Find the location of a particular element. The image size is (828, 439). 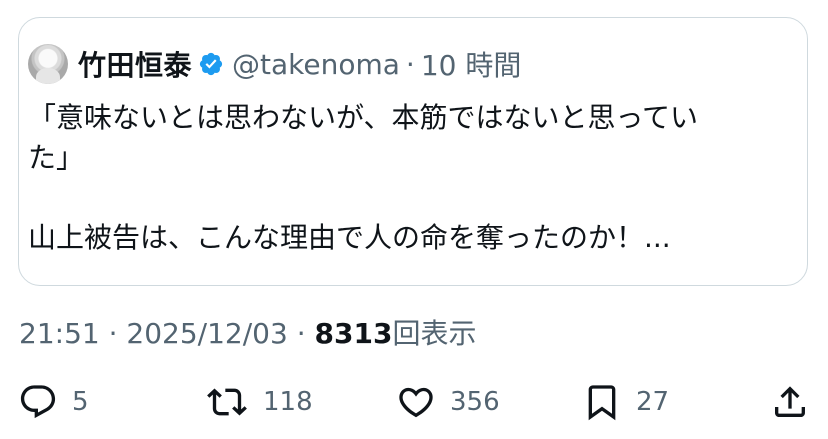

reply-count: 5 is located at coordinates (80, 402).